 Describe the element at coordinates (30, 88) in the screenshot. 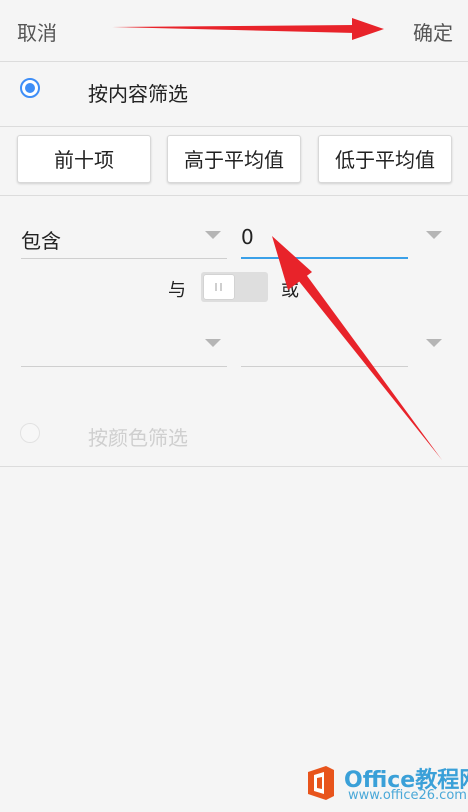

I see `filter-by-content-radio` at that location.